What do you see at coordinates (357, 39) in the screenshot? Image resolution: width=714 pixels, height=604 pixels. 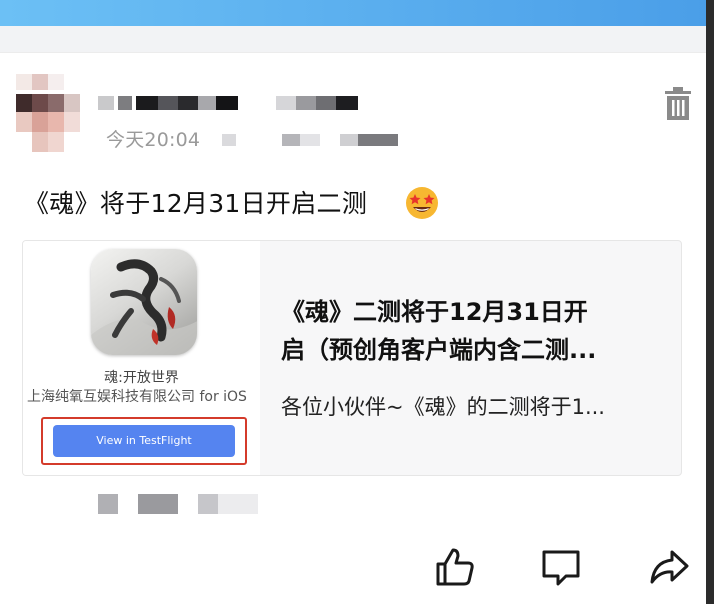 I see `sub-header` at bounding box center [357, 39].